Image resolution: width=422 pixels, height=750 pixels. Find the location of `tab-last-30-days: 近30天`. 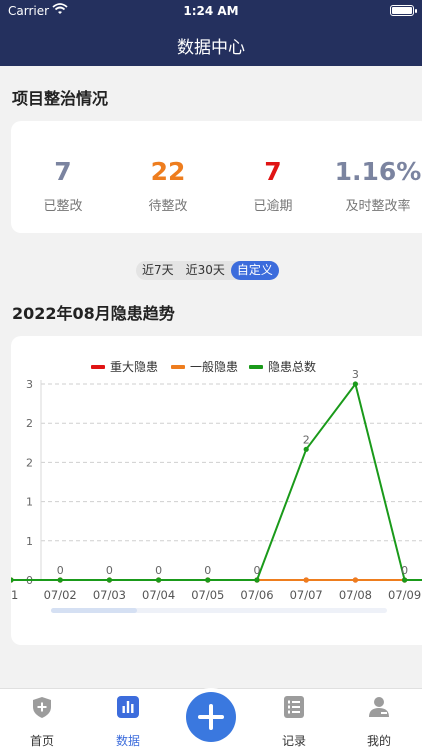

tab-last-30-days: 近30天 is located at coordinates (205, 270).